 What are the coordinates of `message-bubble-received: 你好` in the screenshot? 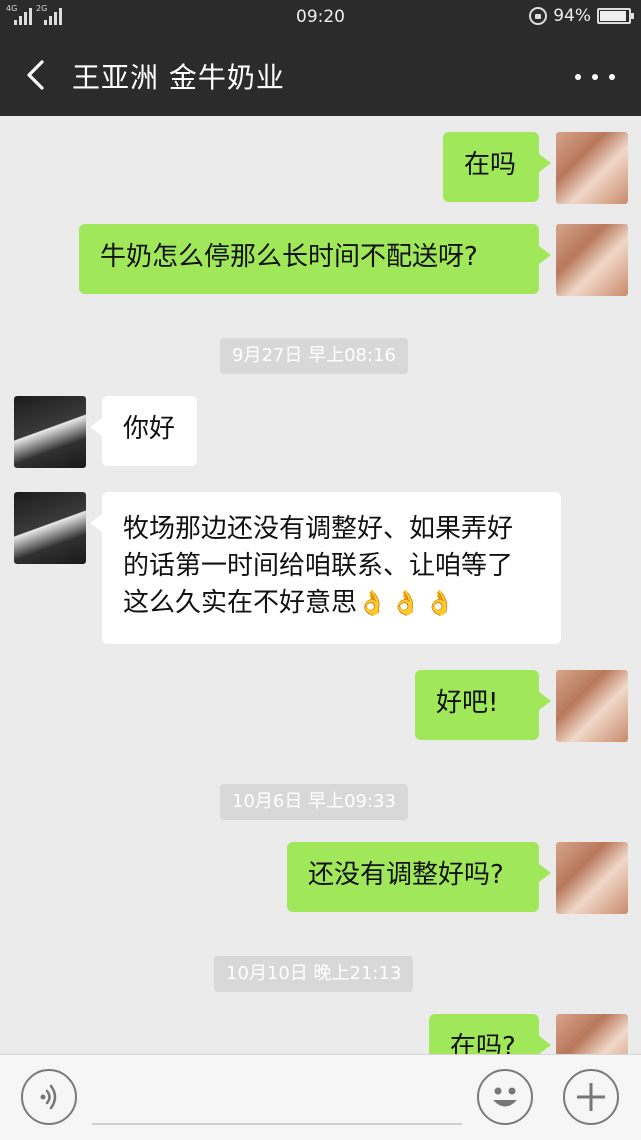 It's located at (143, 431).